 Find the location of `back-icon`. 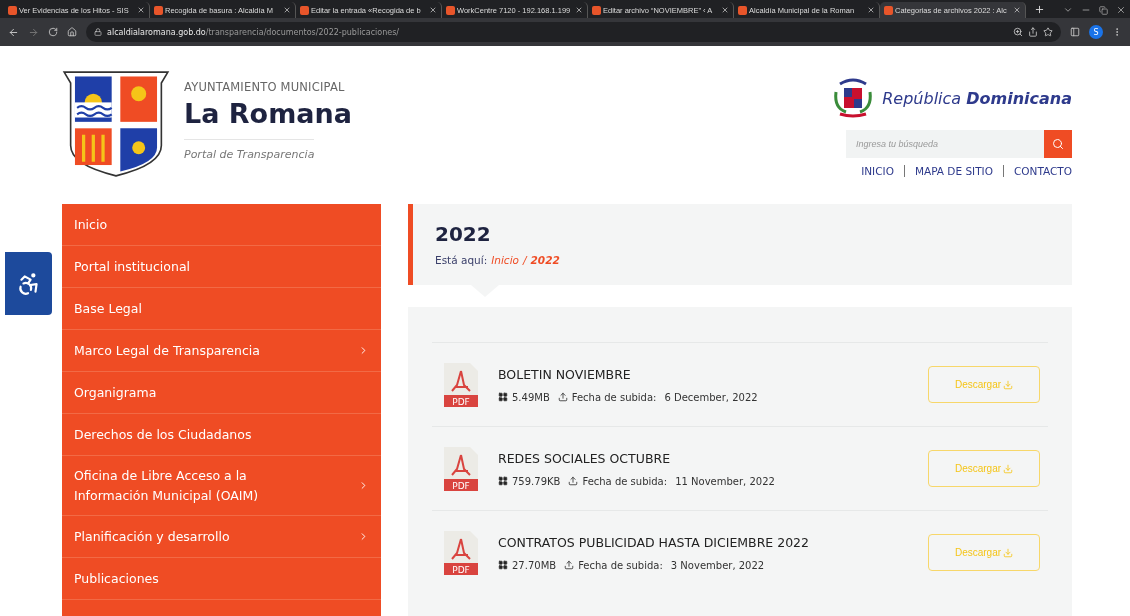

back-icon is located at coordinates (13, 32).